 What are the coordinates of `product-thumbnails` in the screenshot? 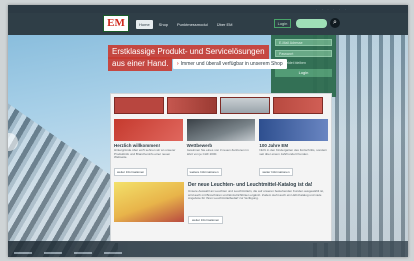 It's located at (221, 105).